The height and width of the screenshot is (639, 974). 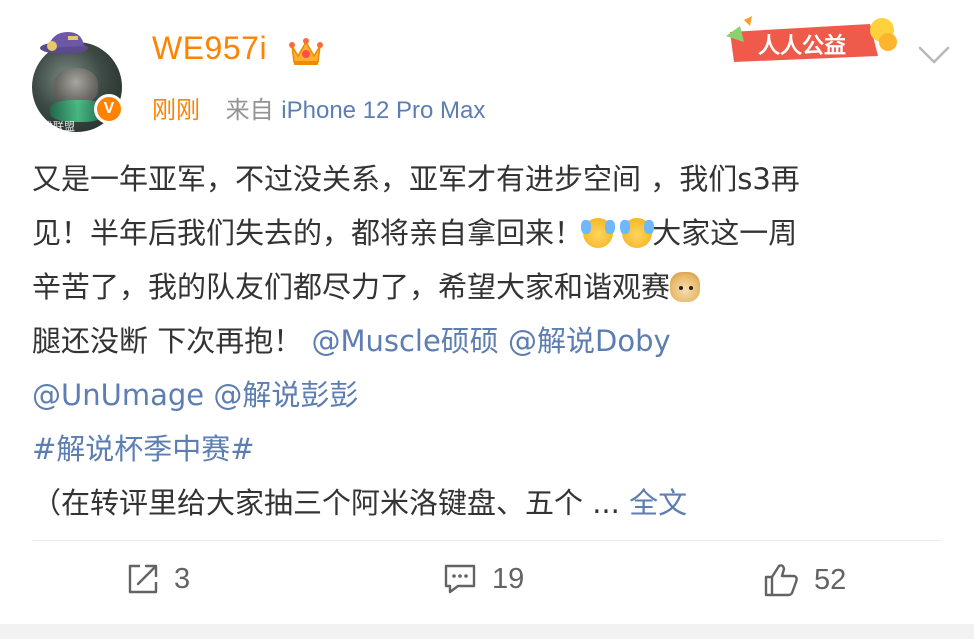 I want to click on charity-badge: 人人公益, so click(x=813, y=41).